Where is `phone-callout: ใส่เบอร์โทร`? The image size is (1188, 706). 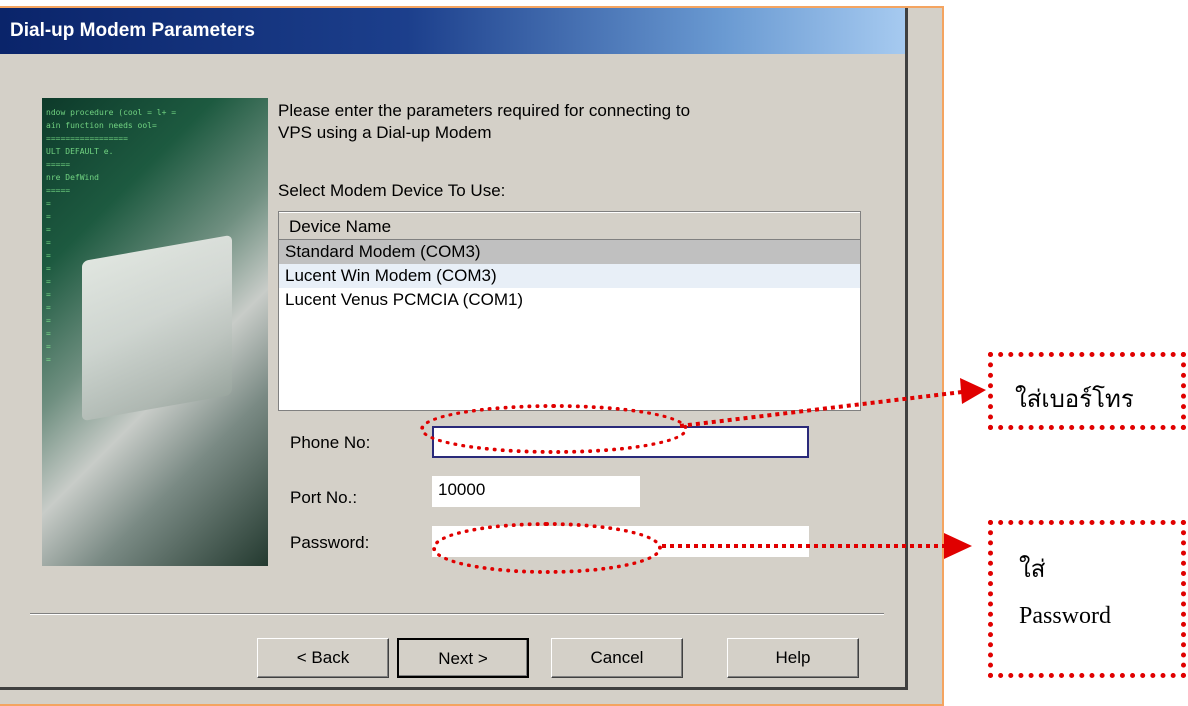
phone-callout: ใส่เบอร์โทร is located at coordinates (1087, 391).